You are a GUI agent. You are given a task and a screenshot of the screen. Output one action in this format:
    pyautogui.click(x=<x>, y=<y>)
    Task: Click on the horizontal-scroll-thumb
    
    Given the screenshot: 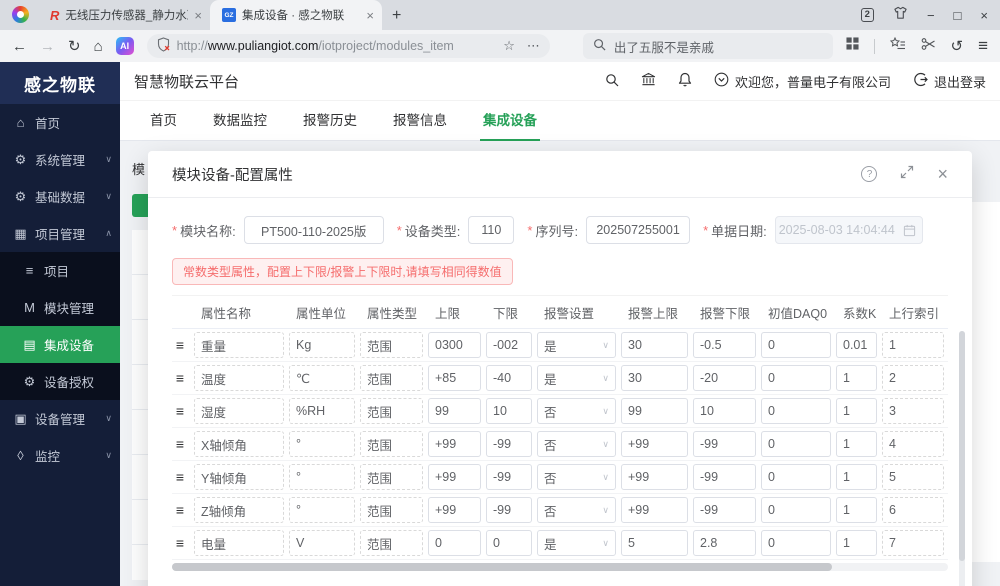 What is the action you would take?
    pyautogui.click(x=502, y=567)
    